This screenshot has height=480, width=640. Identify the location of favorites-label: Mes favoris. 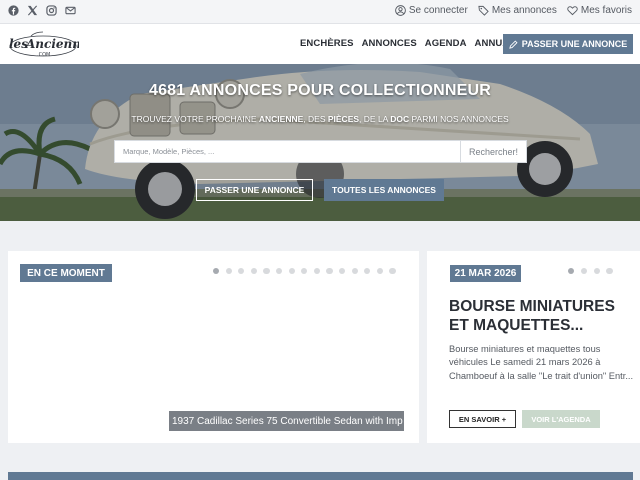
(606, 10).